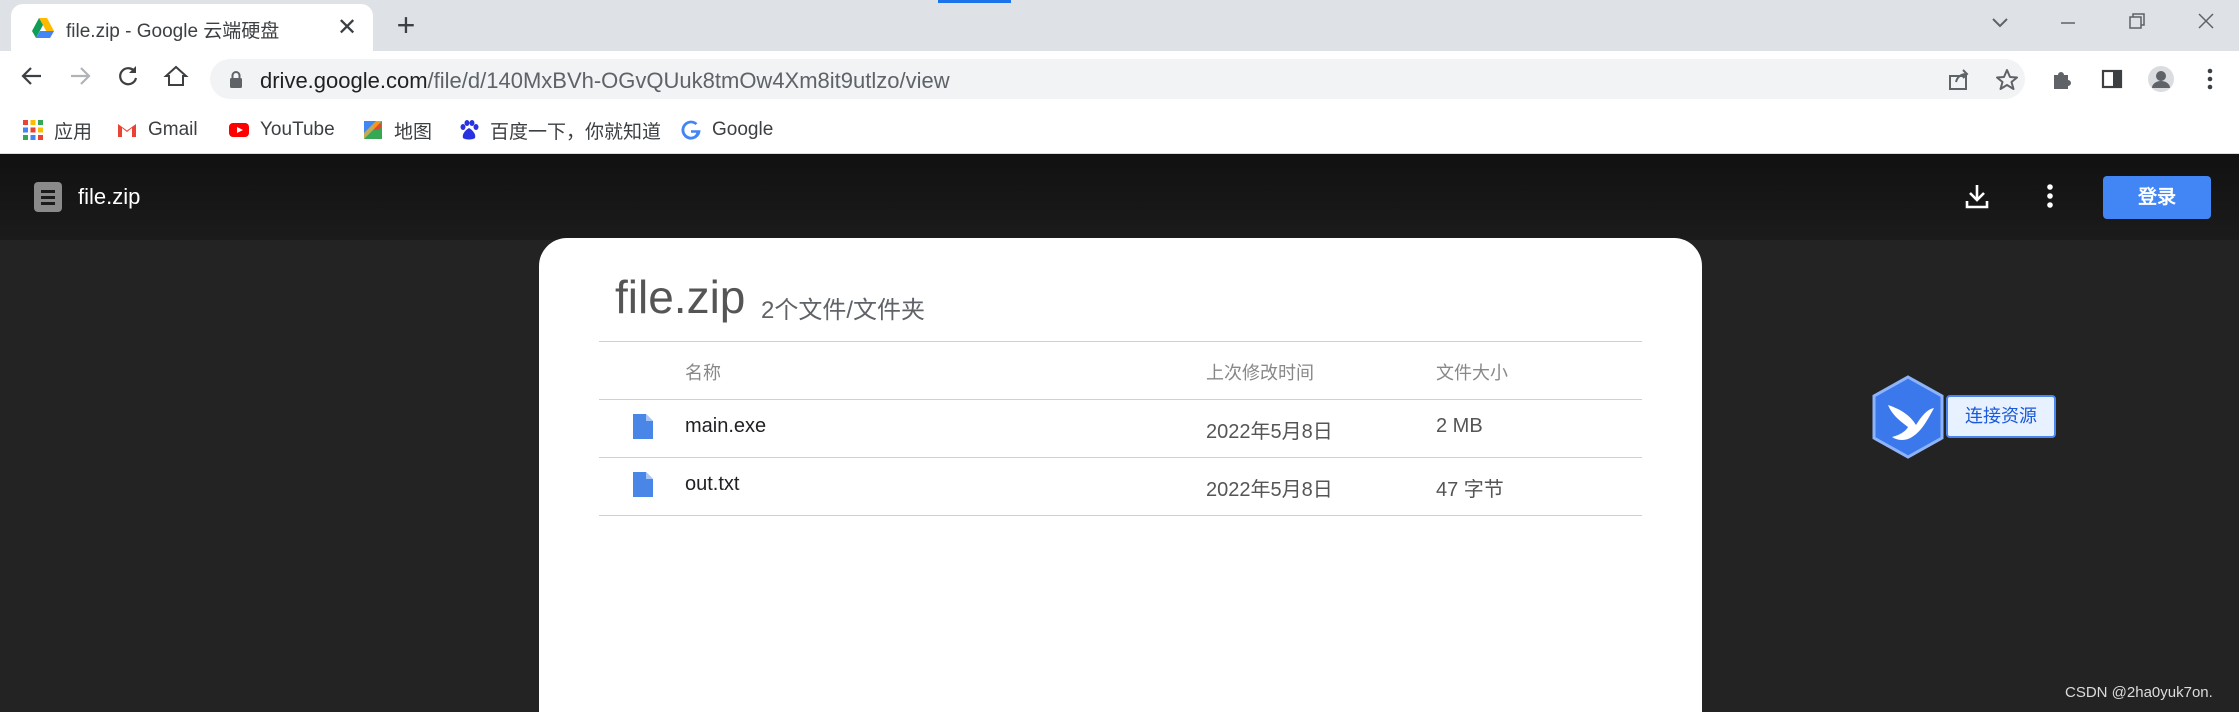 The image size is (2239, 712). I want to click on maps-icon, so click(373, 130).